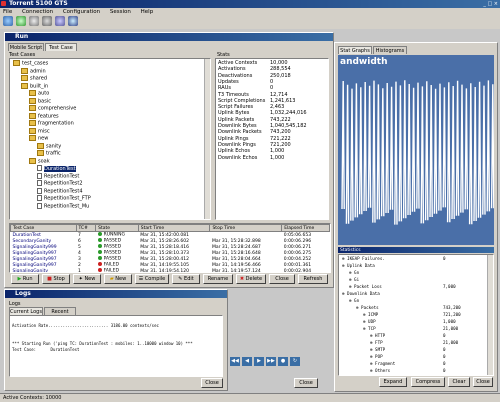  What do you see at coordinates (377, 350) in the screenshot?
I see `stat-tree-item: ⊕ SMTP` at bounding box center [377, 350].